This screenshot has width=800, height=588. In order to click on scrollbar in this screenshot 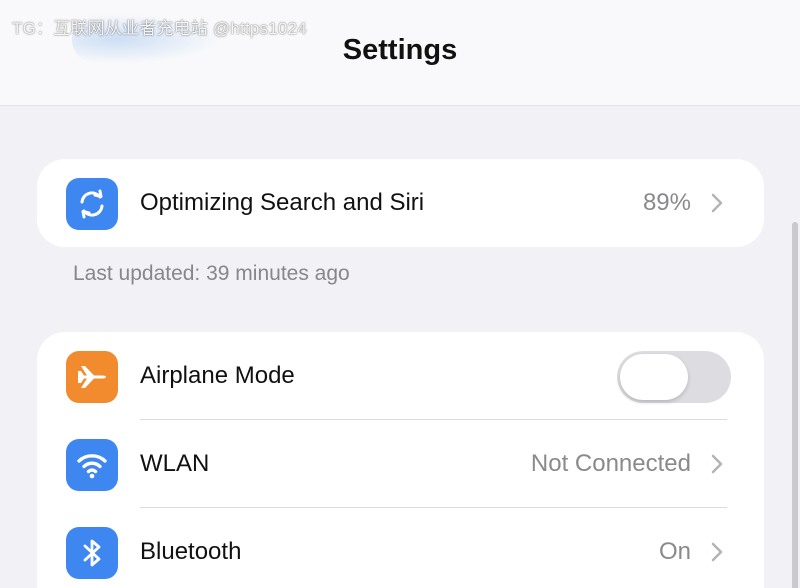, I will do `click(795, 405)`.